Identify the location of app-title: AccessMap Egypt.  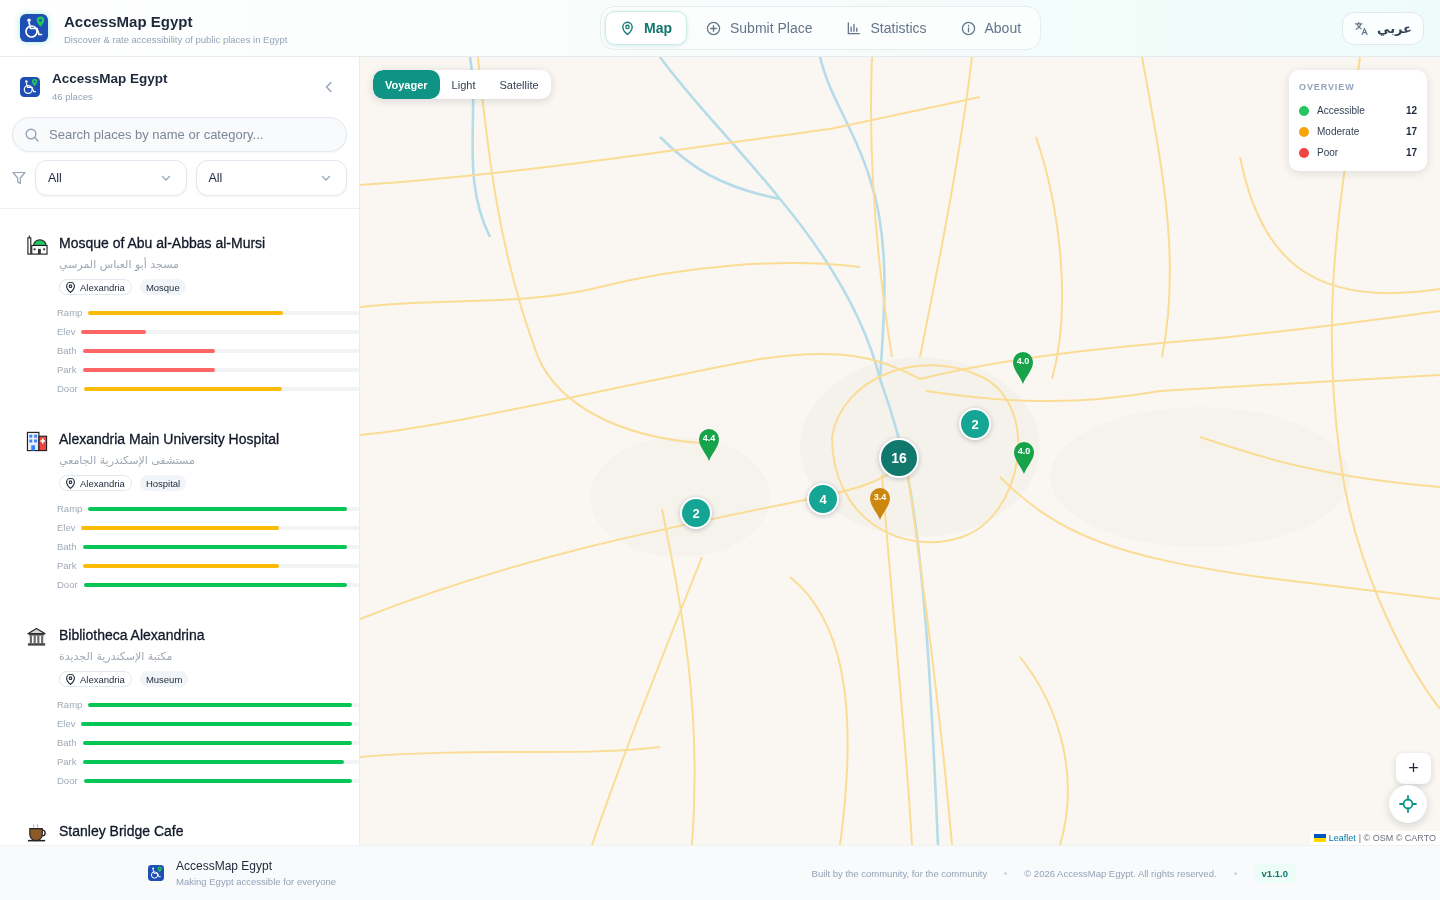
(129, 21).